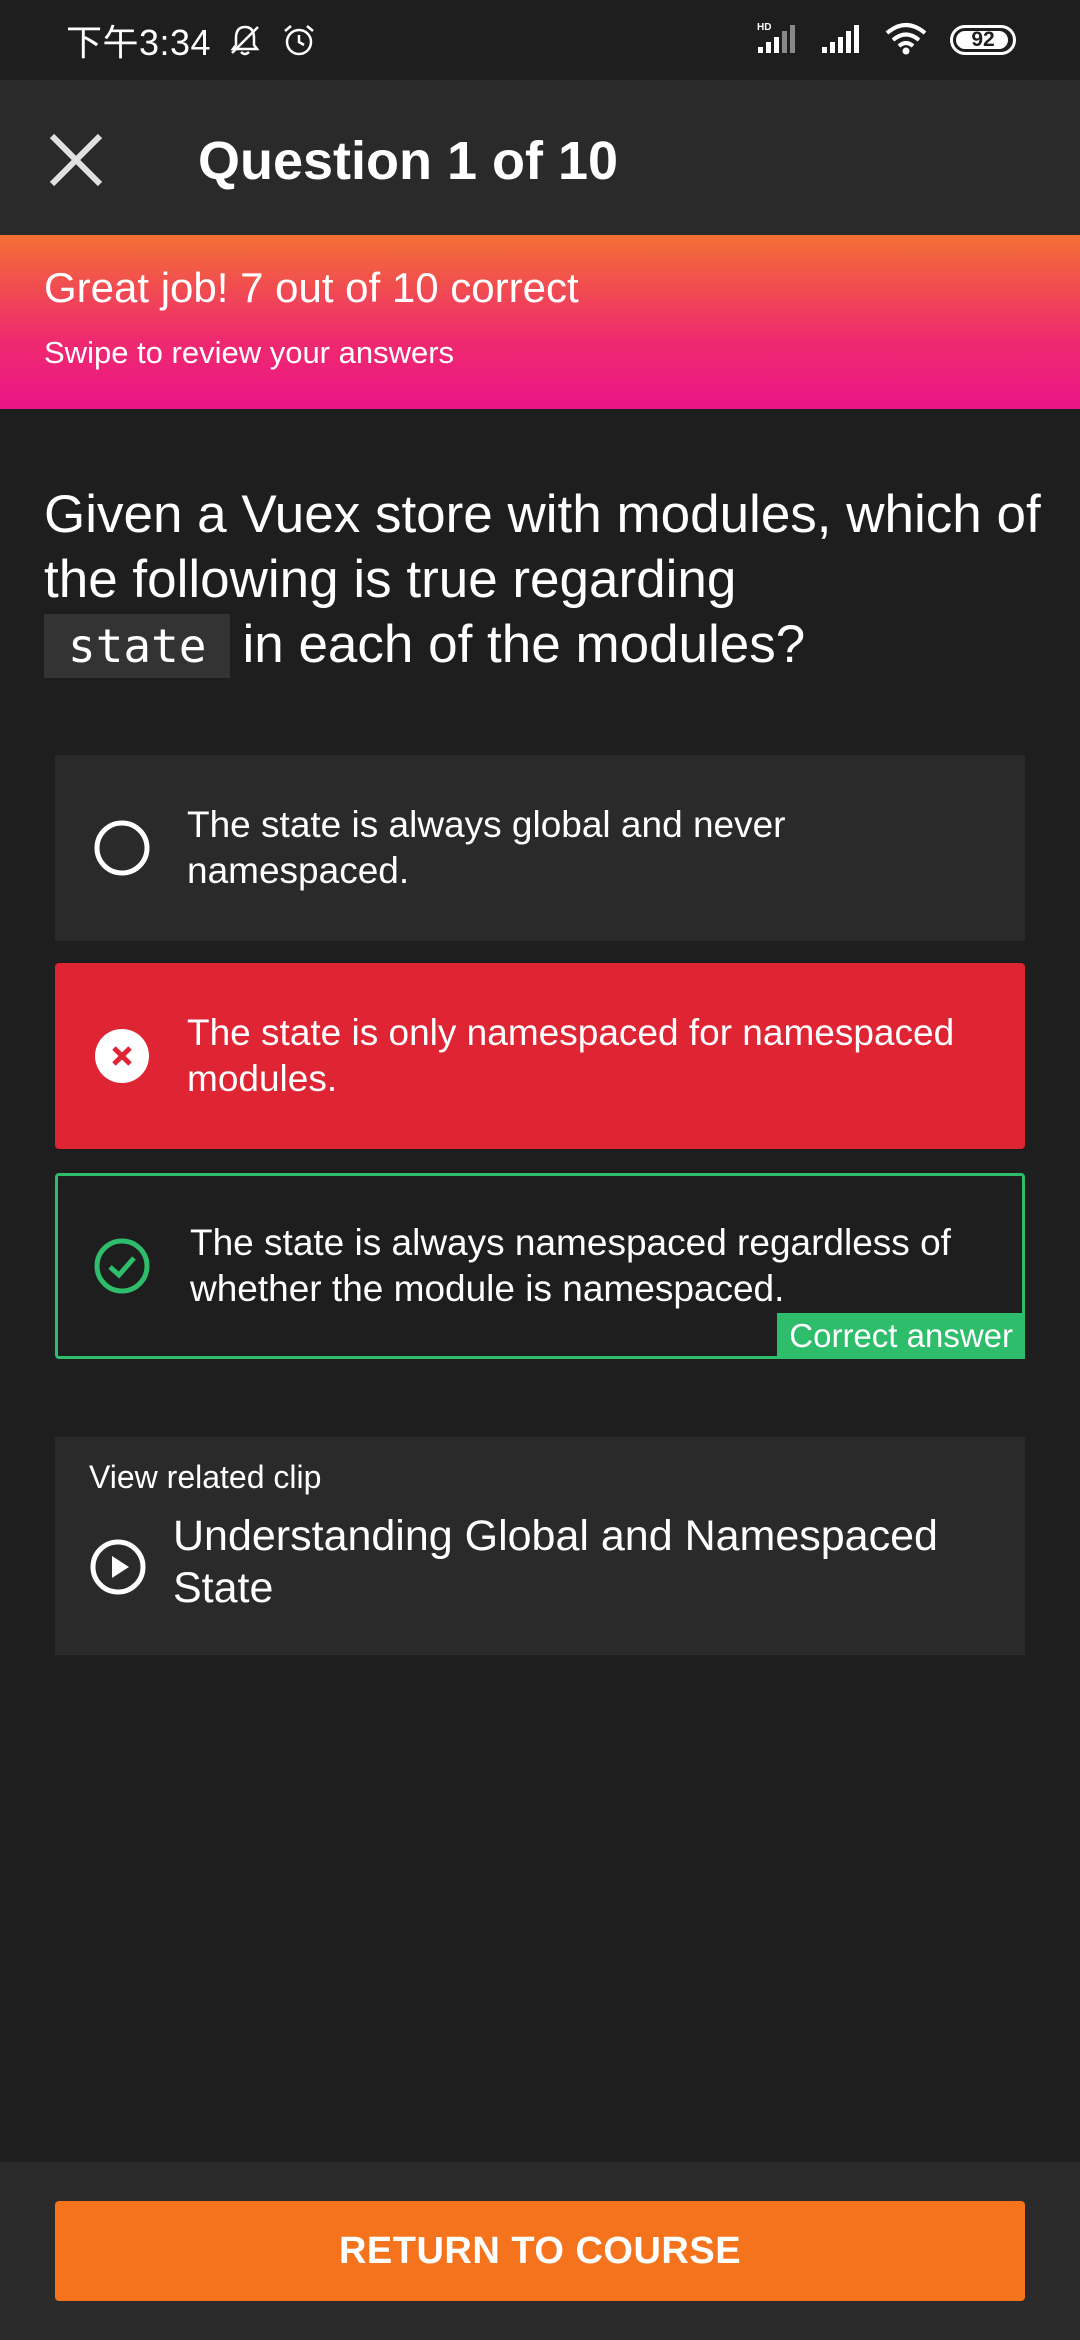  I want to click on signal-icon, so click(841, 40).